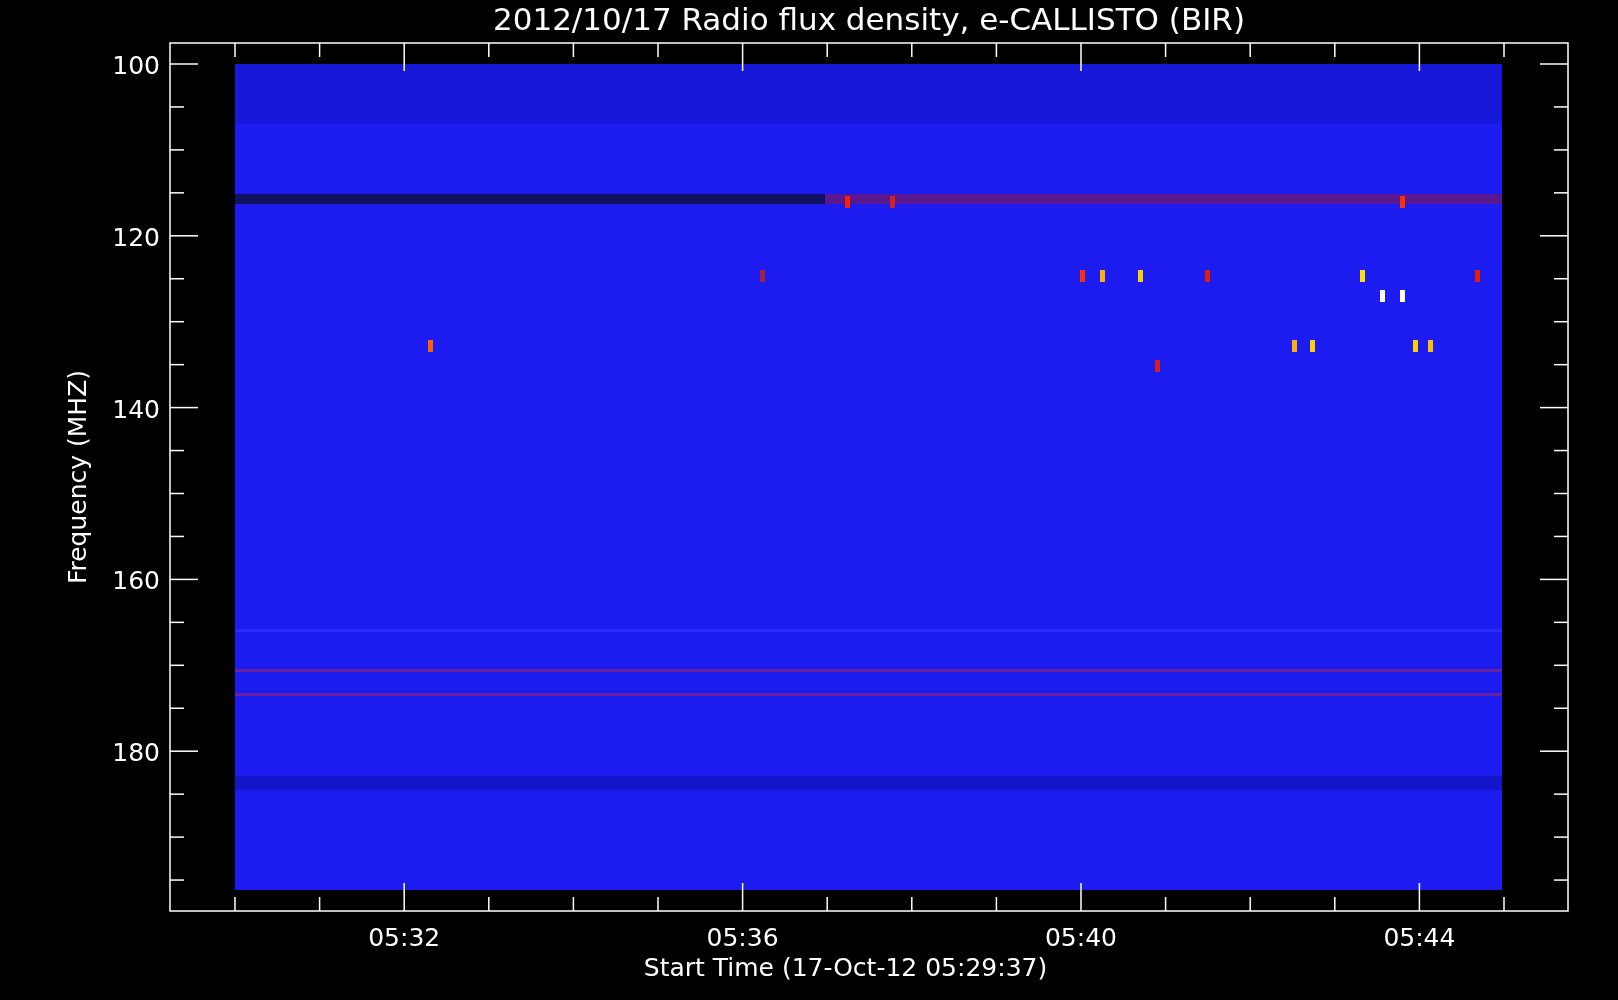 The width and height of the screenshot is (1618, 1000). What do you see at coordinates (1081, 937) in the screenshot?
I see `x-tick-label: 05:40` at bounding box center [1081, 937].